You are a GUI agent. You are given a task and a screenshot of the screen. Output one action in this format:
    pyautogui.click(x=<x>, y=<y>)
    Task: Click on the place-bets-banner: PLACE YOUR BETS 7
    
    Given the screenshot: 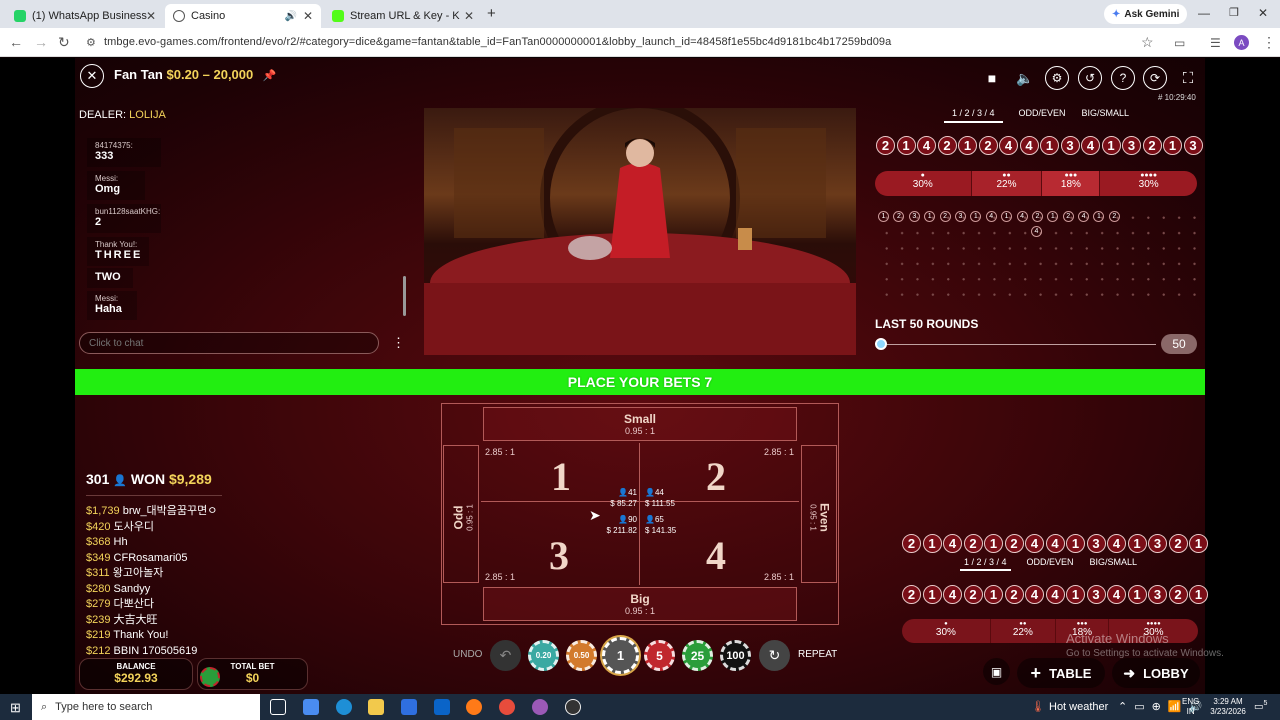 What is the action you would take?
    pyautogui.click(x=640, y=382)
    